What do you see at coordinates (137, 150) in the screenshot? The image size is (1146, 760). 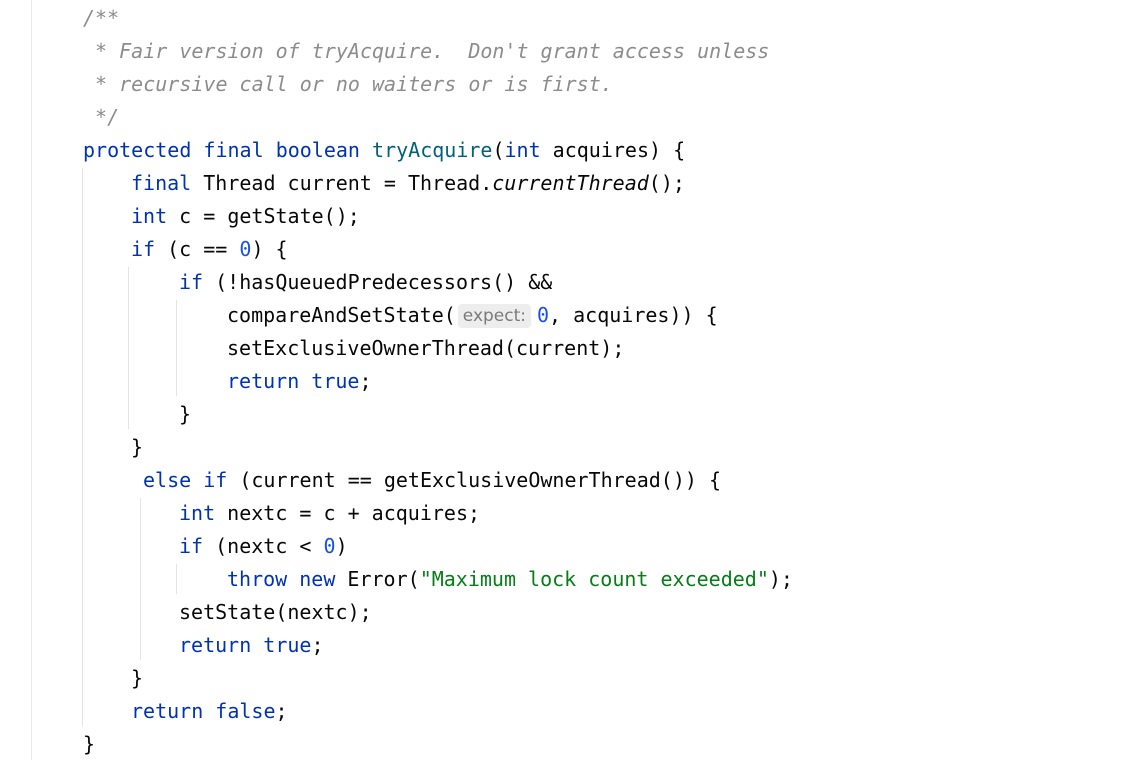 I see `keyword-token: protected` at bounding box center [137, 150].